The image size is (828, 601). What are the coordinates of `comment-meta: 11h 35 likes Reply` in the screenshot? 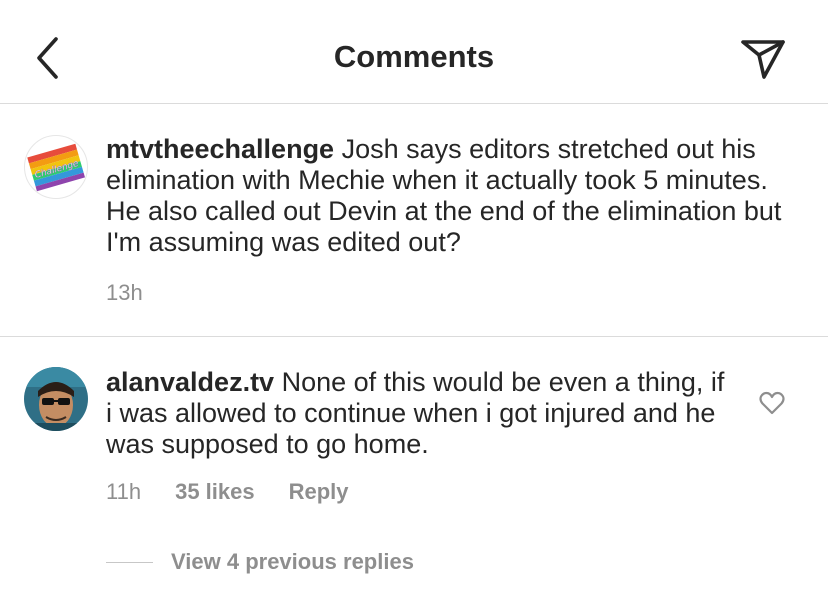 It's located at (227, 492).